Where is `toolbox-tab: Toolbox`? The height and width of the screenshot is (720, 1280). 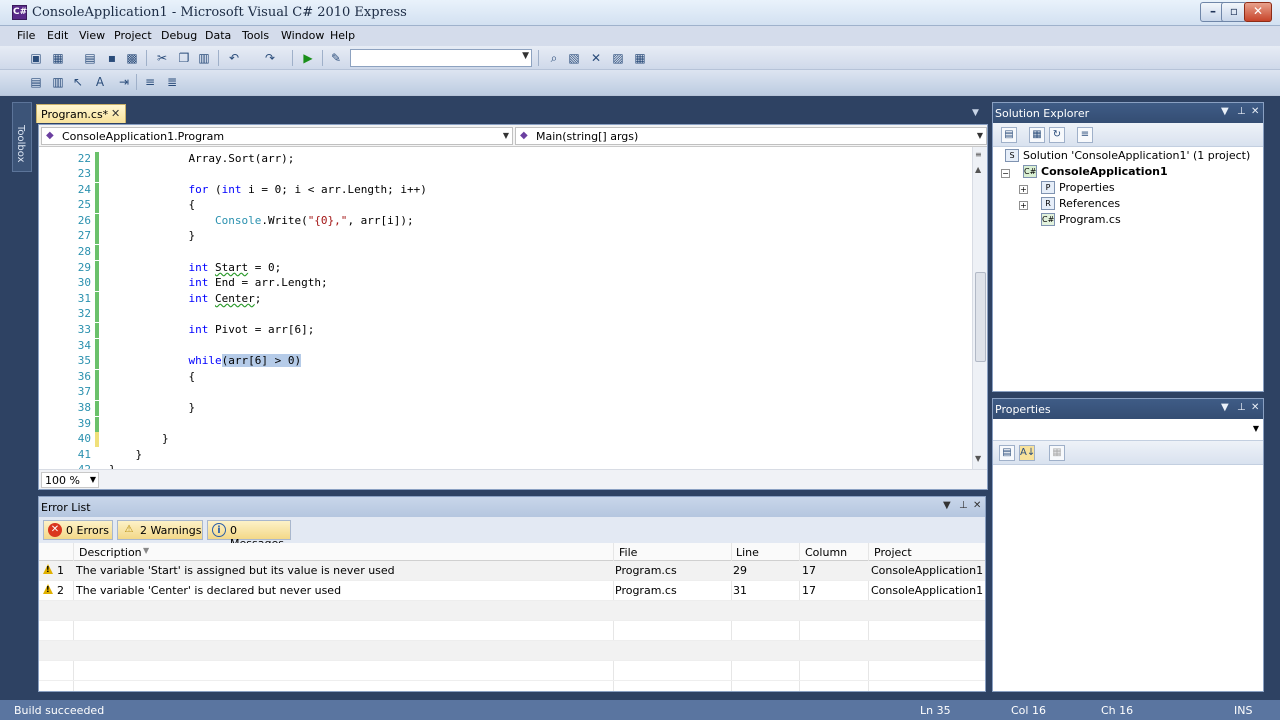
toolbox-tab: Toolbox is located at coordinates (22, 137).